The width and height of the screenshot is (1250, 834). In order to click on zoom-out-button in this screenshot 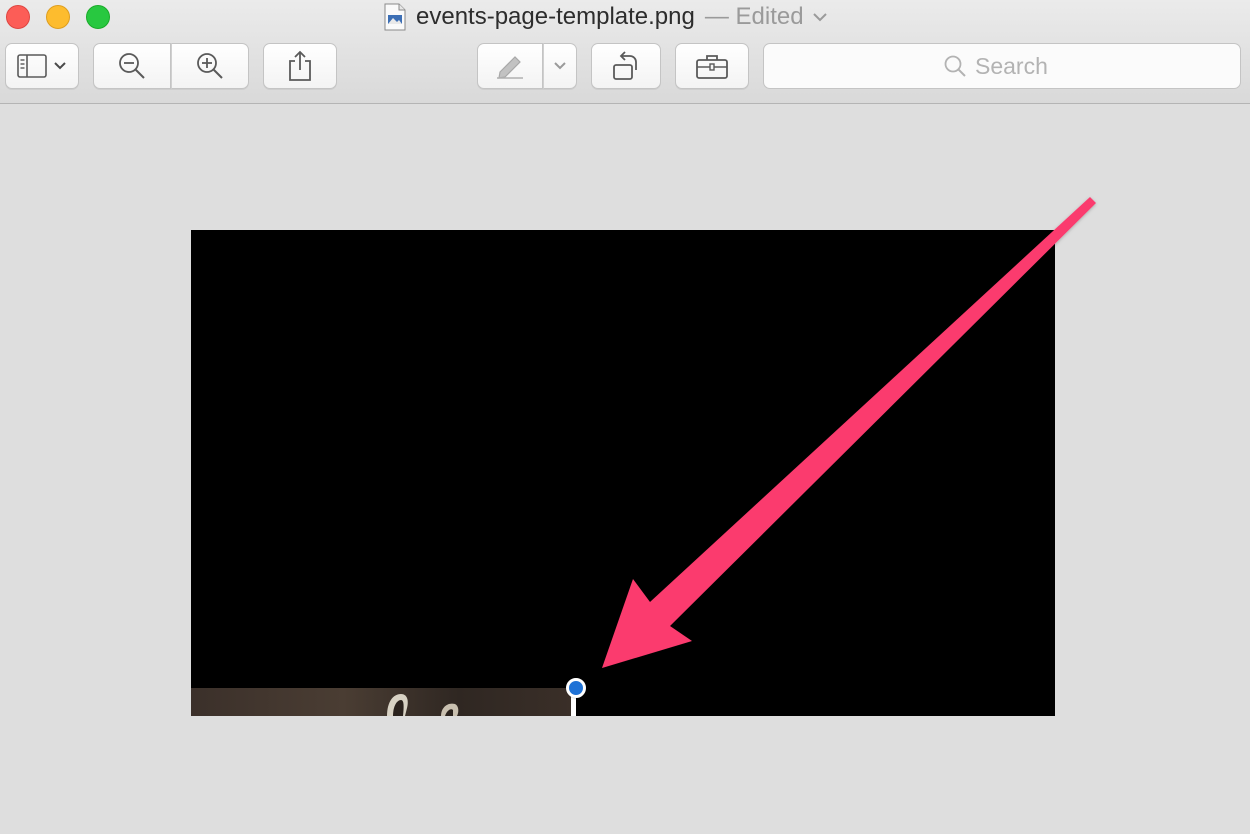, I will do `click(132, 66)`.